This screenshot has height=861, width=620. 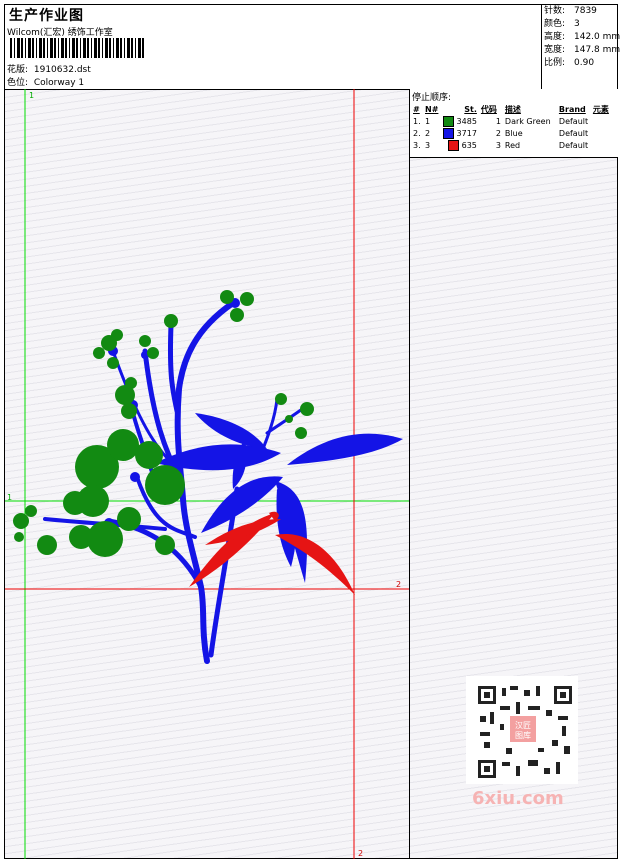 What do you see at coordinates (572, 109) in the screenshot?
I see `col-brand: Brand` at bounding box center [572, 109].